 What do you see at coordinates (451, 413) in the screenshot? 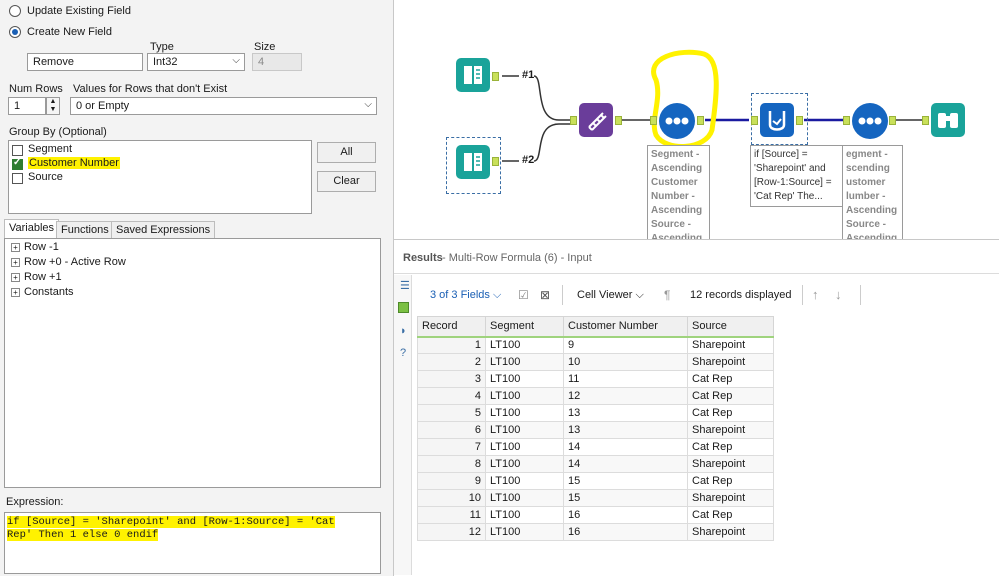
I see `table-cell: 5` at bounding box center [451, 413].